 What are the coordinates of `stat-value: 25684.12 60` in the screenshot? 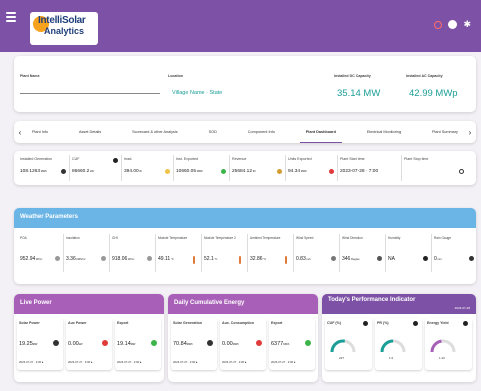 It's located at (244, 171).